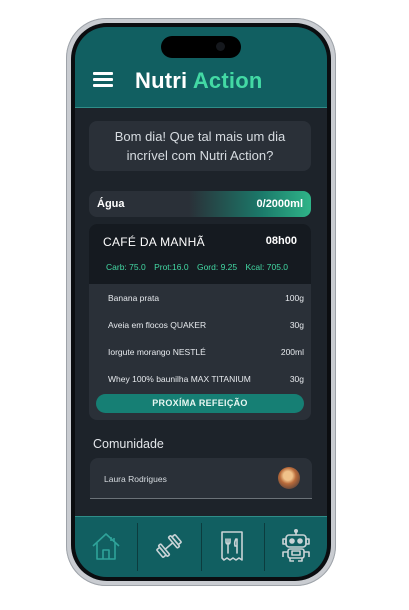 The height and width of the screenshot is (610, 409). I want to click on macro-carb: Carb: 75.0, so click(126, 267).